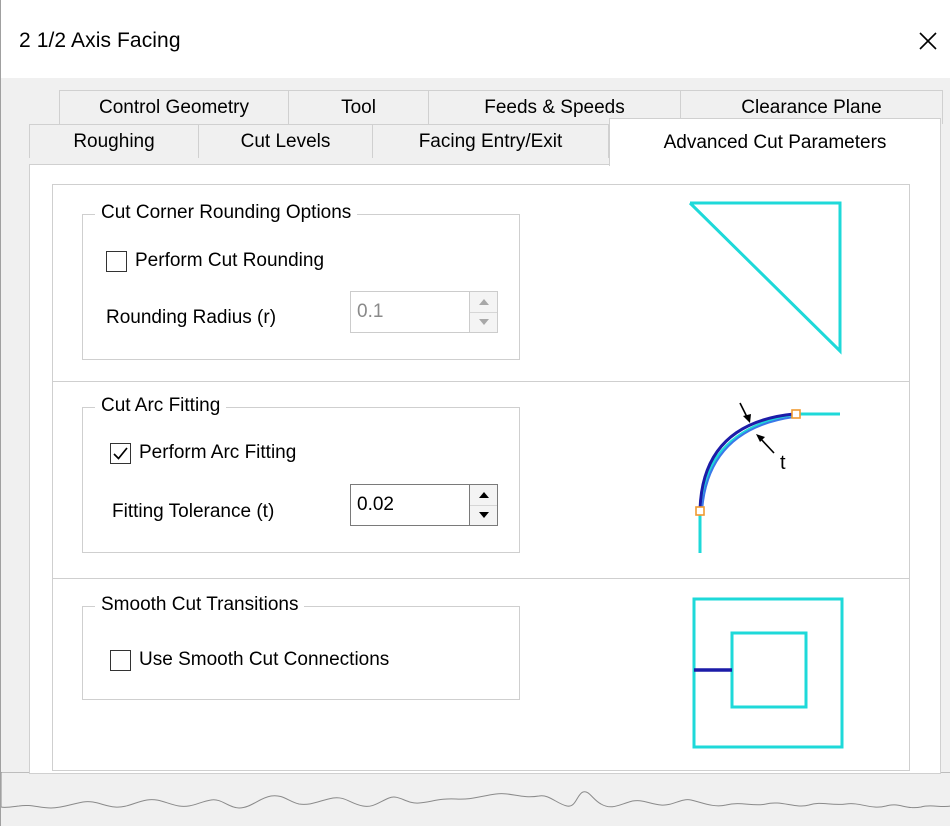 This screenshot has width=950, height=826. What do you see at coordinates (249, 660) in the screenshot?
I see `use-smooth-cut-connections-checkbox: Use Smooth Cut Connections` at bounding box center [249, 660].